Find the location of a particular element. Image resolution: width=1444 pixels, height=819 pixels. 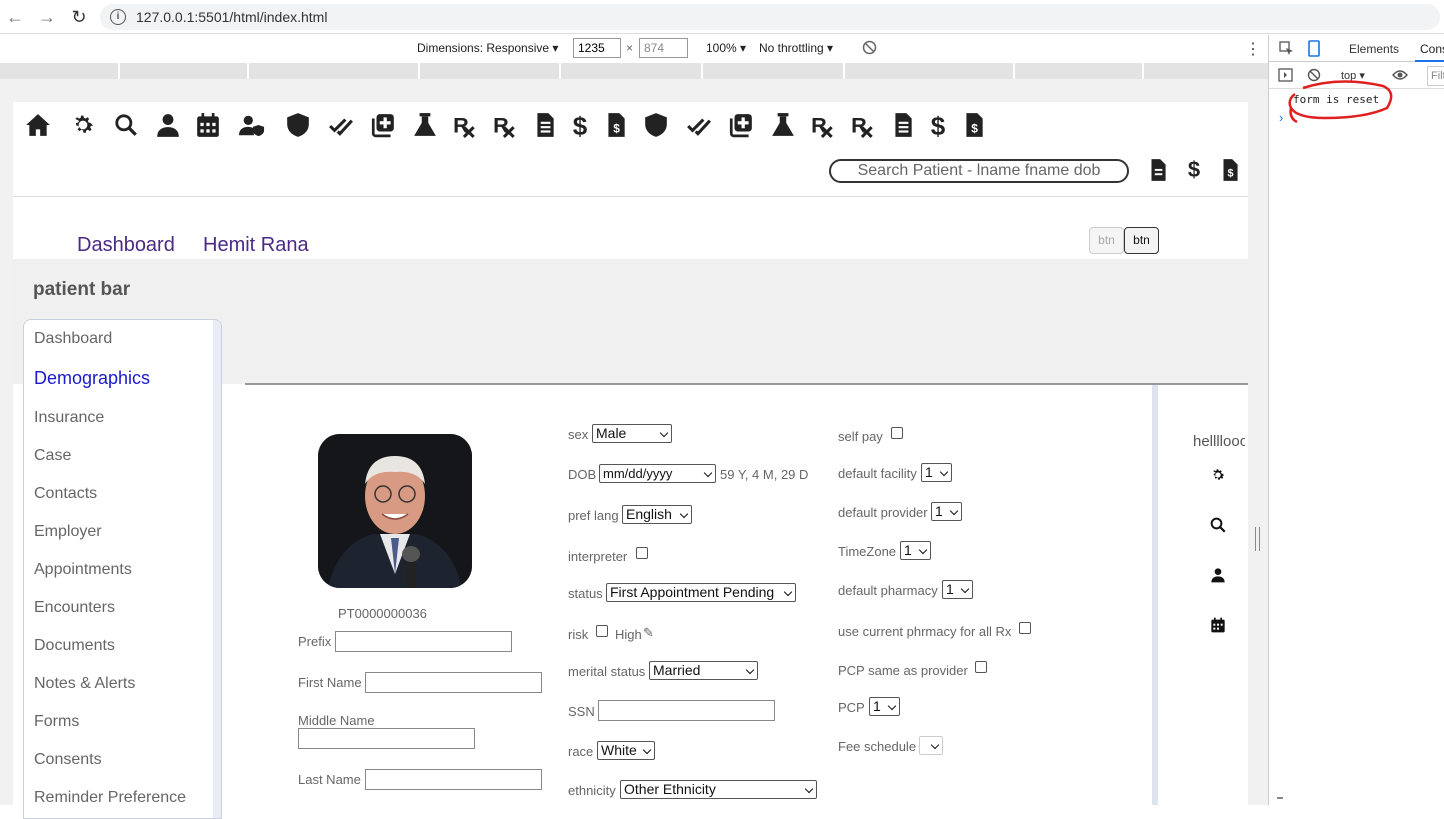

zoom-dropdown: 100% ▾ is located at coordinates (726, 48).